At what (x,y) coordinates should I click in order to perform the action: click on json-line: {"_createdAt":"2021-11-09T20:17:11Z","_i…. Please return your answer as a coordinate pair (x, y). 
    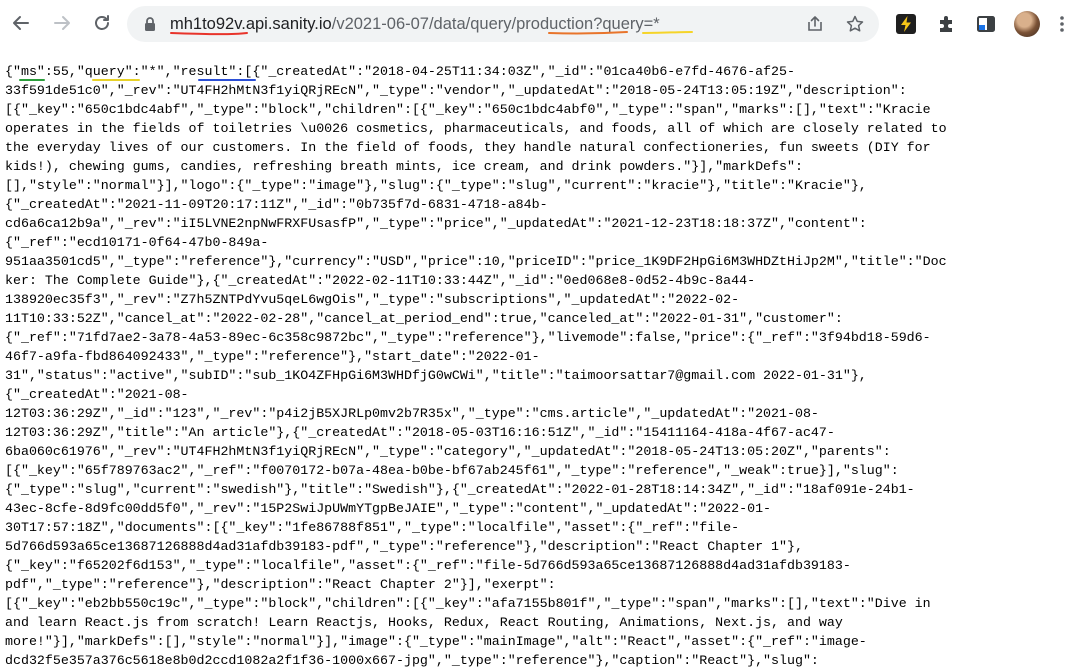
    Looking at the image, I should click on (276, 204).